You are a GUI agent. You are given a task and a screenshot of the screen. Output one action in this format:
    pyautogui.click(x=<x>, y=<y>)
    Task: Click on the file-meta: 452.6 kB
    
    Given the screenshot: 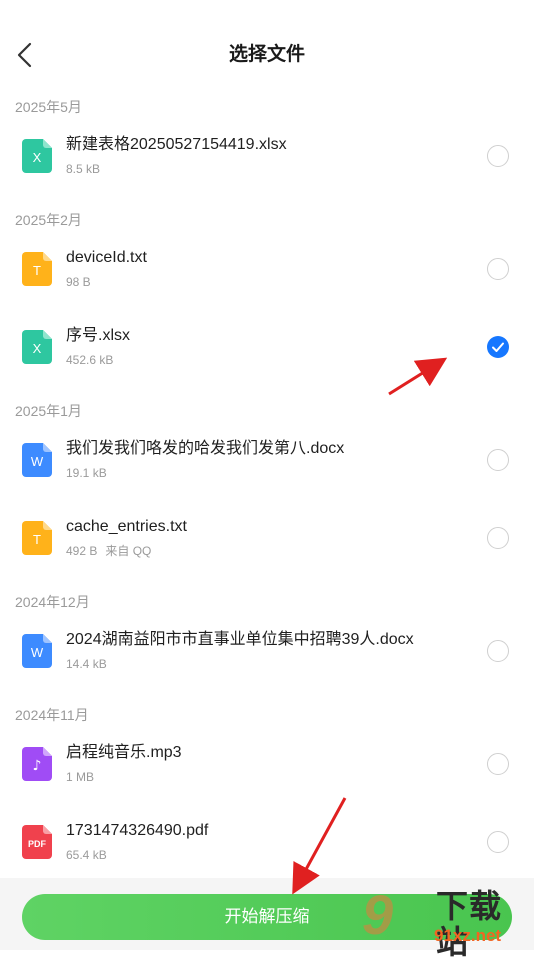 What is the action you would take?
    pyautogui.click(x=89, y=360)
    